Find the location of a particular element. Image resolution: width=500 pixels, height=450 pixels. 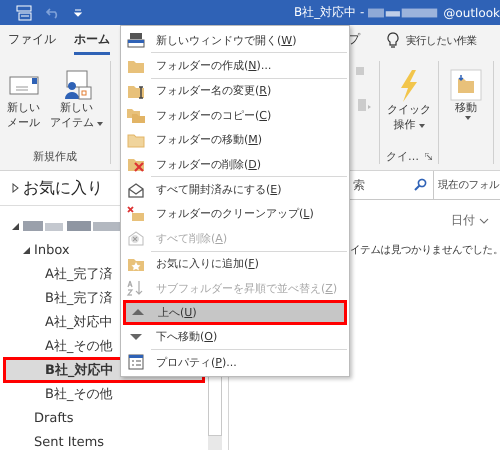

menu-item: すべて開封済みにする(E) is located at coordinates (235, 189).